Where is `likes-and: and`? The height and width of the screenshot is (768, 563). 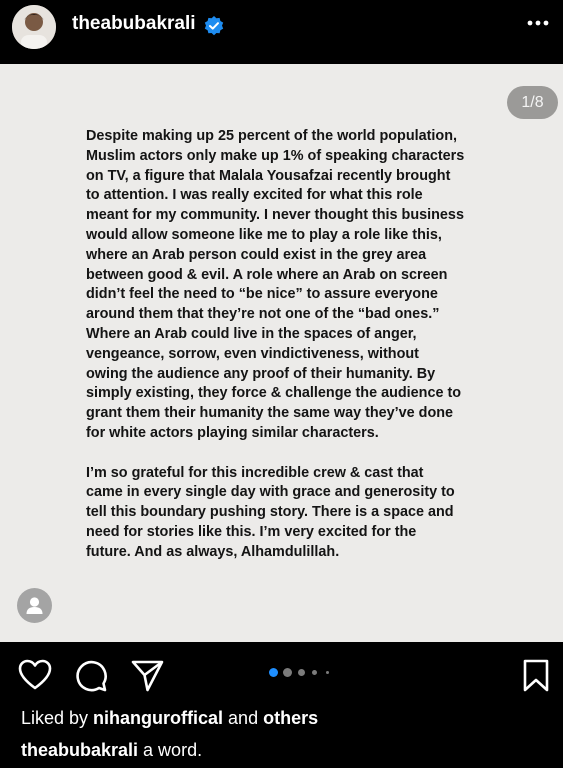
likes-and: and is located at coordinates (243, 718).